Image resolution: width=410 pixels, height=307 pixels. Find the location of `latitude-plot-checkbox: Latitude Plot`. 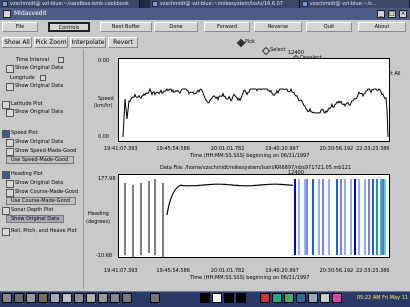

latitude-plot-checkbox: Latitude Plot is located at coordinates (22, 104).